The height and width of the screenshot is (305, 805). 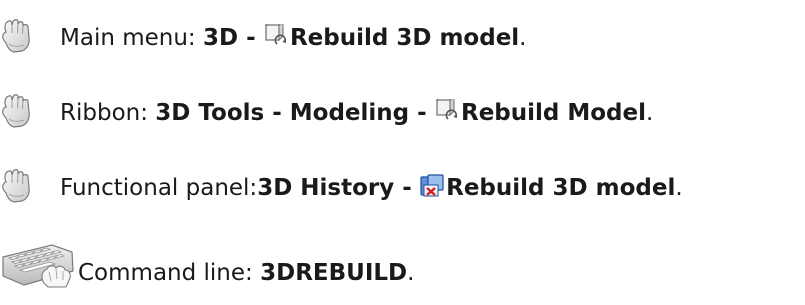 What do you see at coordinates (650, 113) in the screenshot?
I see `ribbon-period: .` at bounding box center [650, 113].